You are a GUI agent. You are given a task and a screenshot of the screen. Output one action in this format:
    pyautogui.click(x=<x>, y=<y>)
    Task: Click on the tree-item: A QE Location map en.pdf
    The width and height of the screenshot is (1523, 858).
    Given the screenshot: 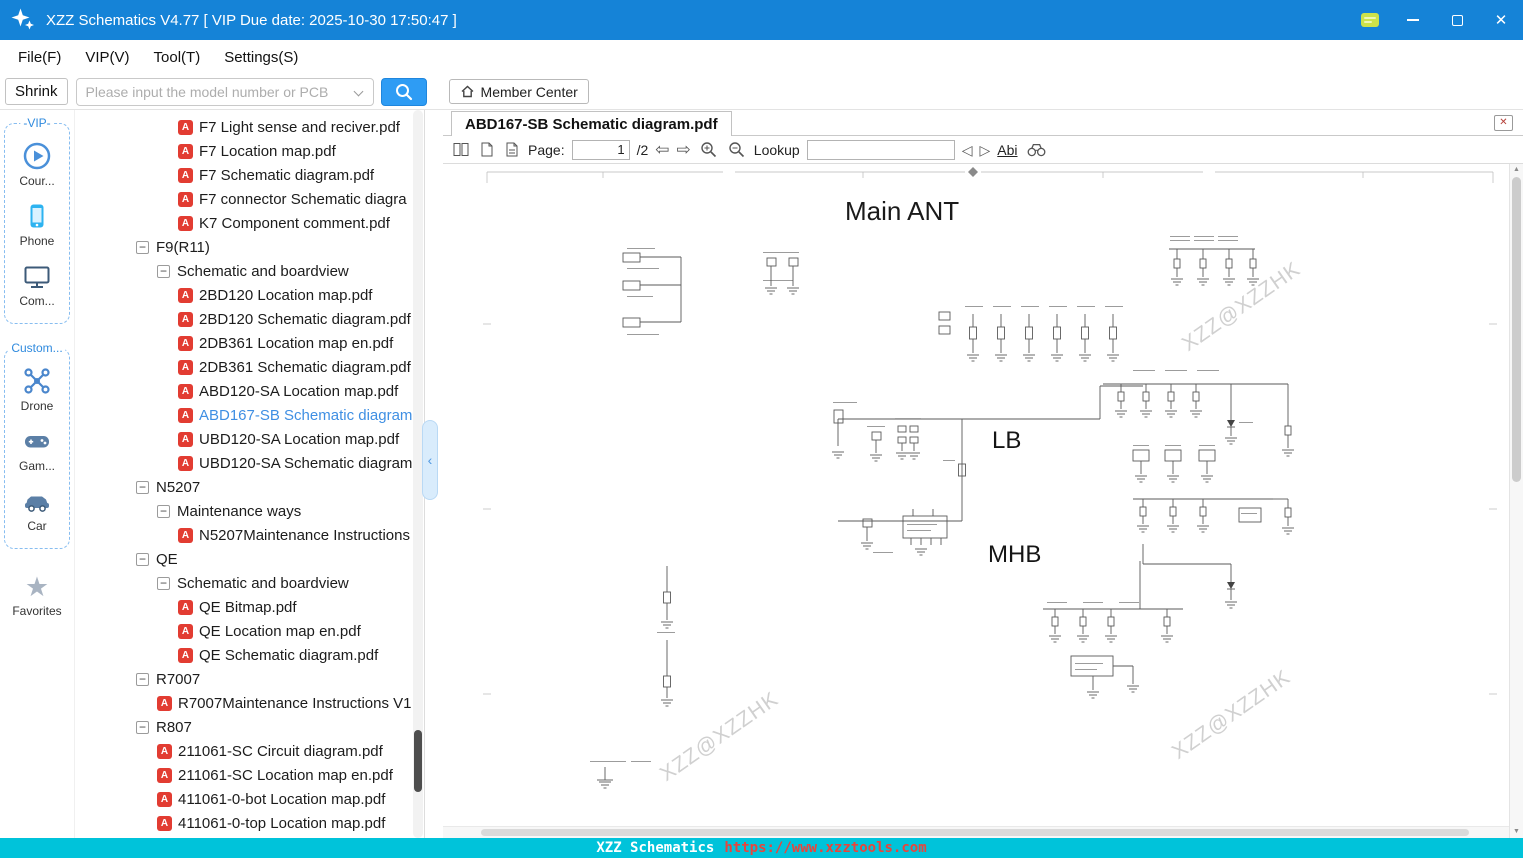 What is the action you would take?
    pyautogui.click(x=249, y=631)
    